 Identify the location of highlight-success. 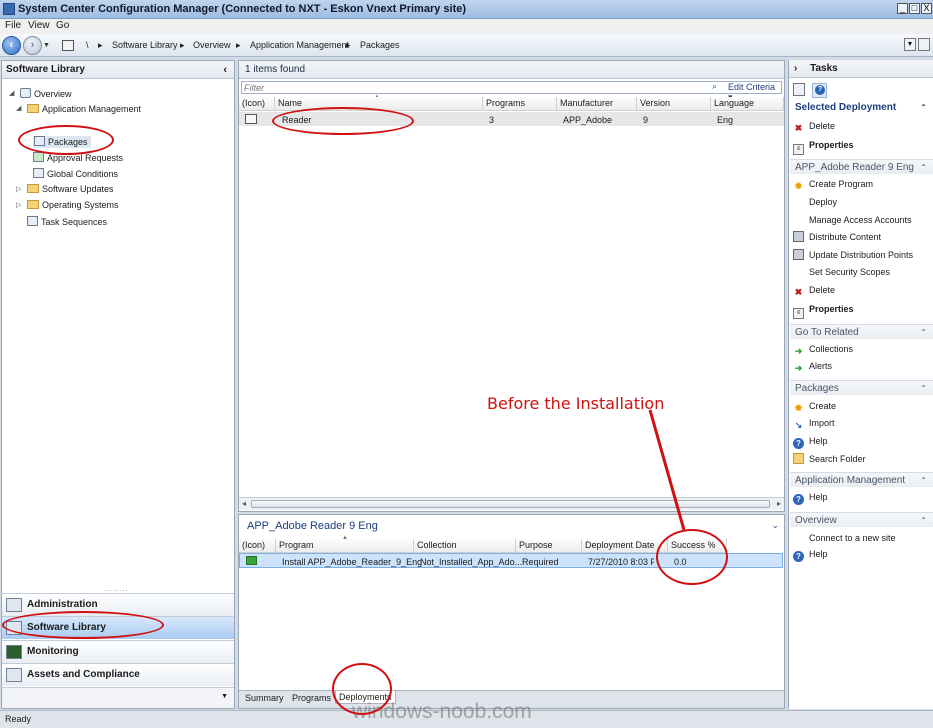
(692, 557).